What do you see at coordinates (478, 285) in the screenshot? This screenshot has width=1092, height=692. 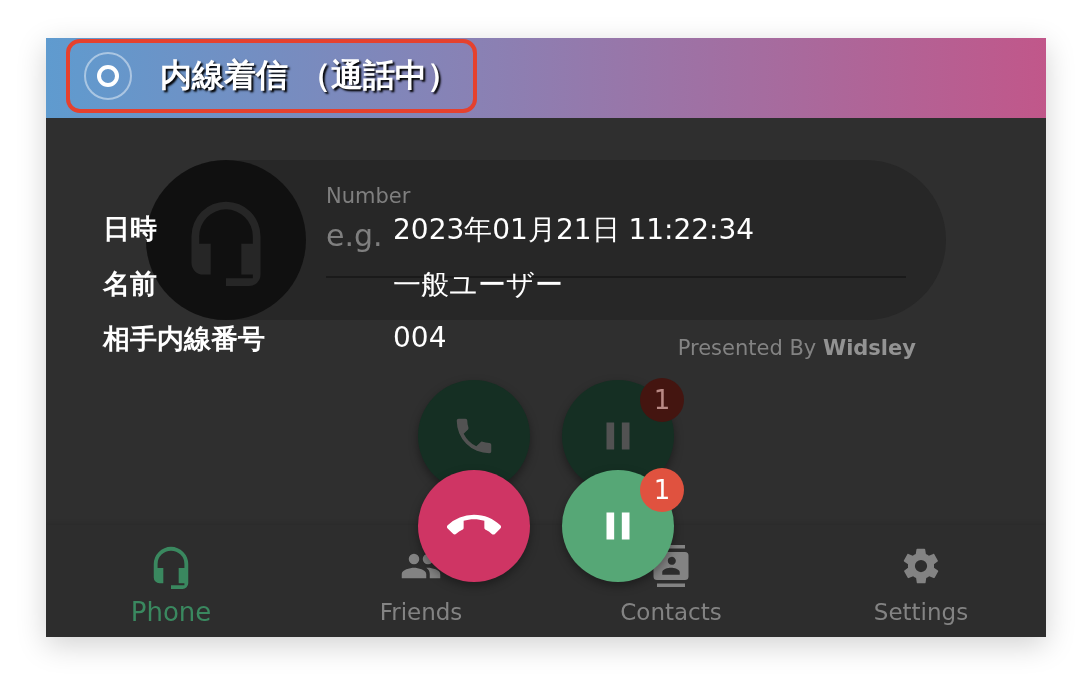 I see `field-value: 一般ユーザー` at bounding box center [478, 285].